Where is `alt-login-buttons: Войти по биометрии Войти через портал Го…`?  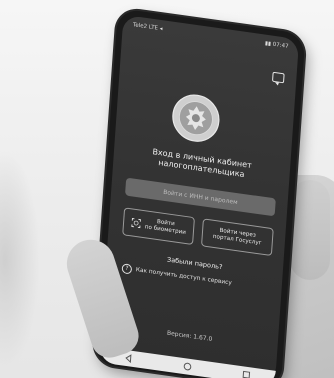 alt-login-buttons: Войти по биометрии Войти через портал Го… is located at coordinates (198, 232).